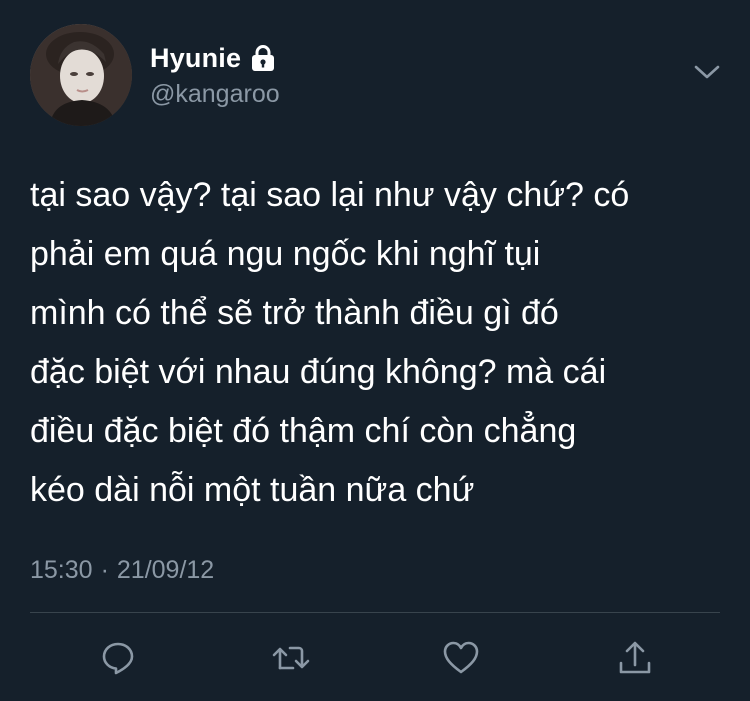 The image size is (750, 701). What do you see at coordinates (375, 658) in the screenshot?
I see `action-bar` at bounding box center [375, 658].